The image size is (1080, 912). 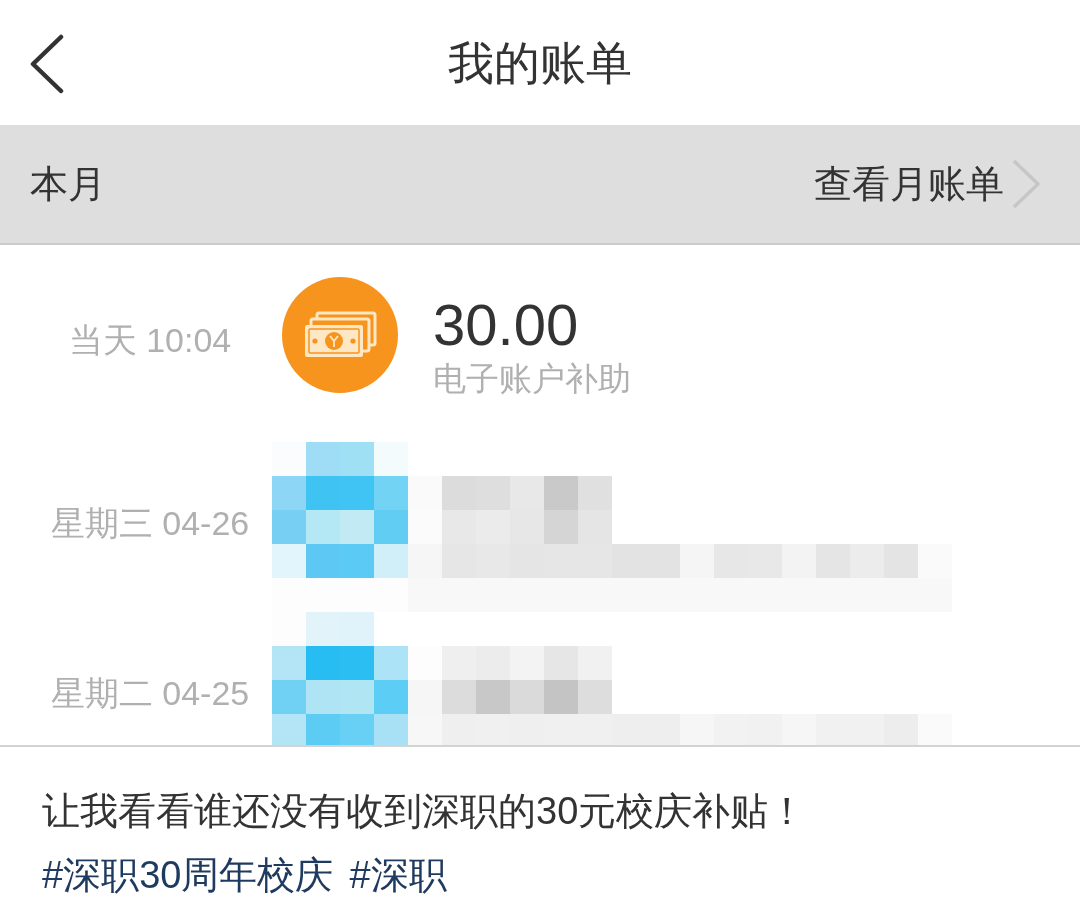 What do you see at coordinates (150, 693) in the screenshot?
I see `bill-time: 星期二 04-25` at bounding box center [150, 693].